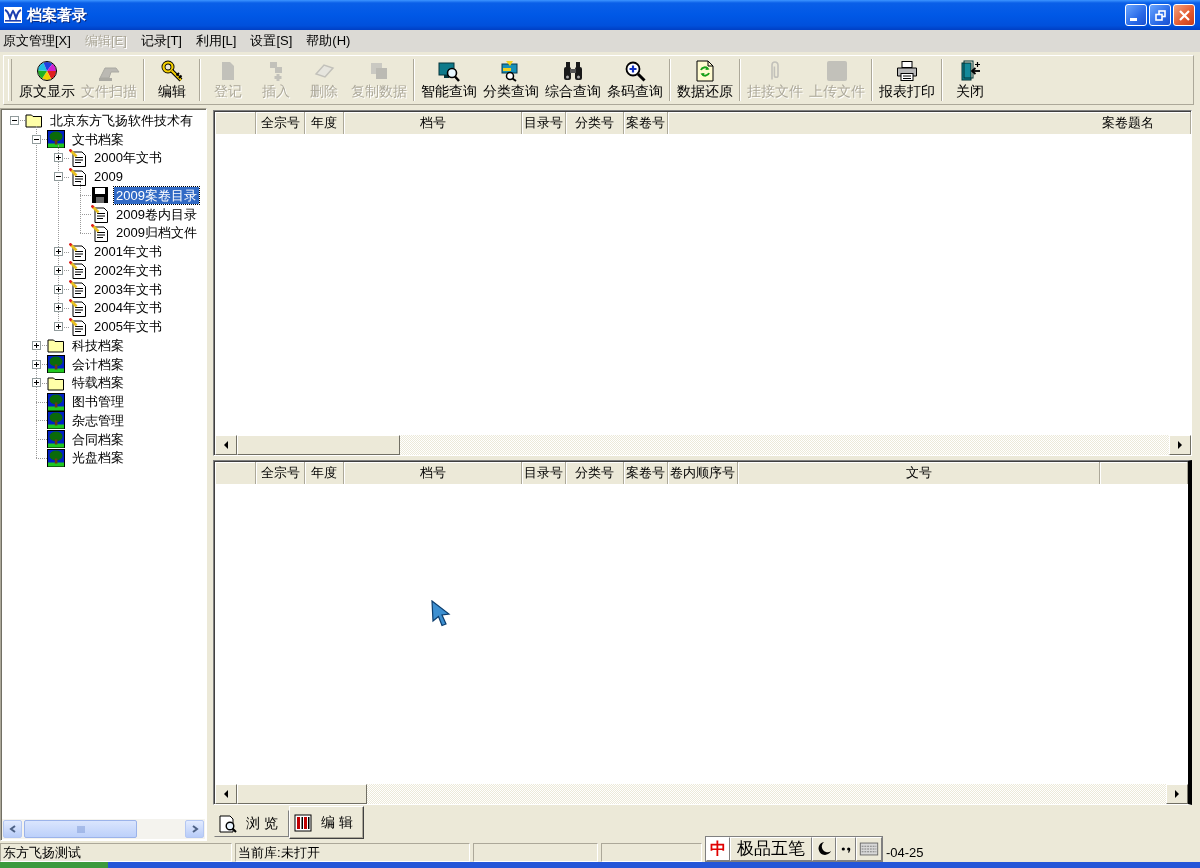 The image size is (1200, 868). What do you see at coordinates (98, 439) in the screenshot?
I see `tree-item: 合同档案` at bounding box center [98, 439].